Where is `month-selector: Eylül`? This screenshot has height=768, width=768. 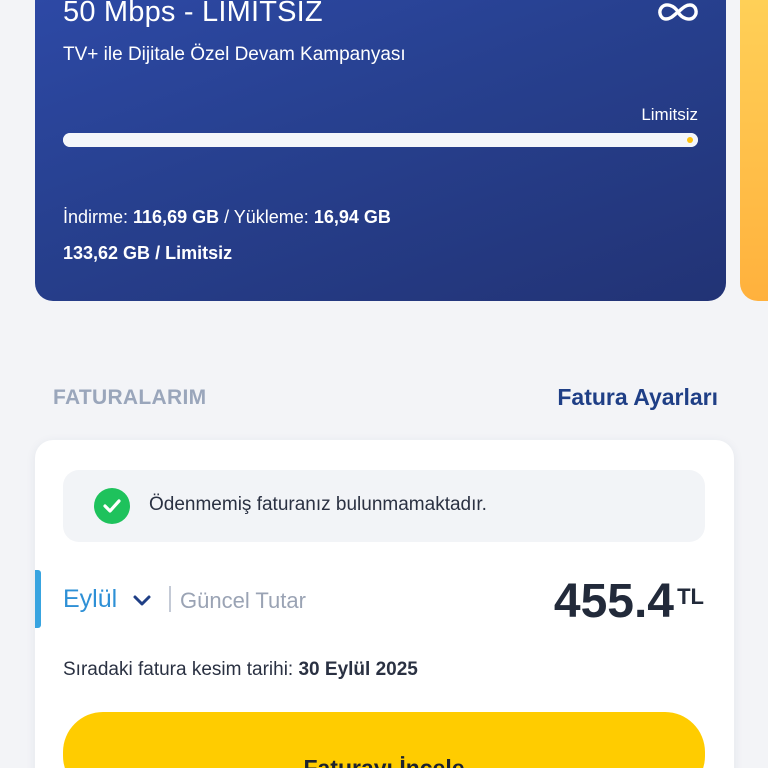 month-selector: Eylül is located at coordinates (90, 599).